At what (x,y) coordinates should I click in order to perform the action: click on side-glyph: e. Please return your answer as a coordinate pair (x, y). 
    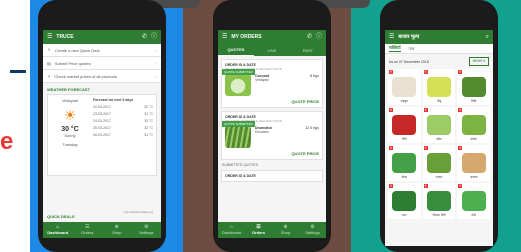
    Looking at the image, I should click on (7, 141).